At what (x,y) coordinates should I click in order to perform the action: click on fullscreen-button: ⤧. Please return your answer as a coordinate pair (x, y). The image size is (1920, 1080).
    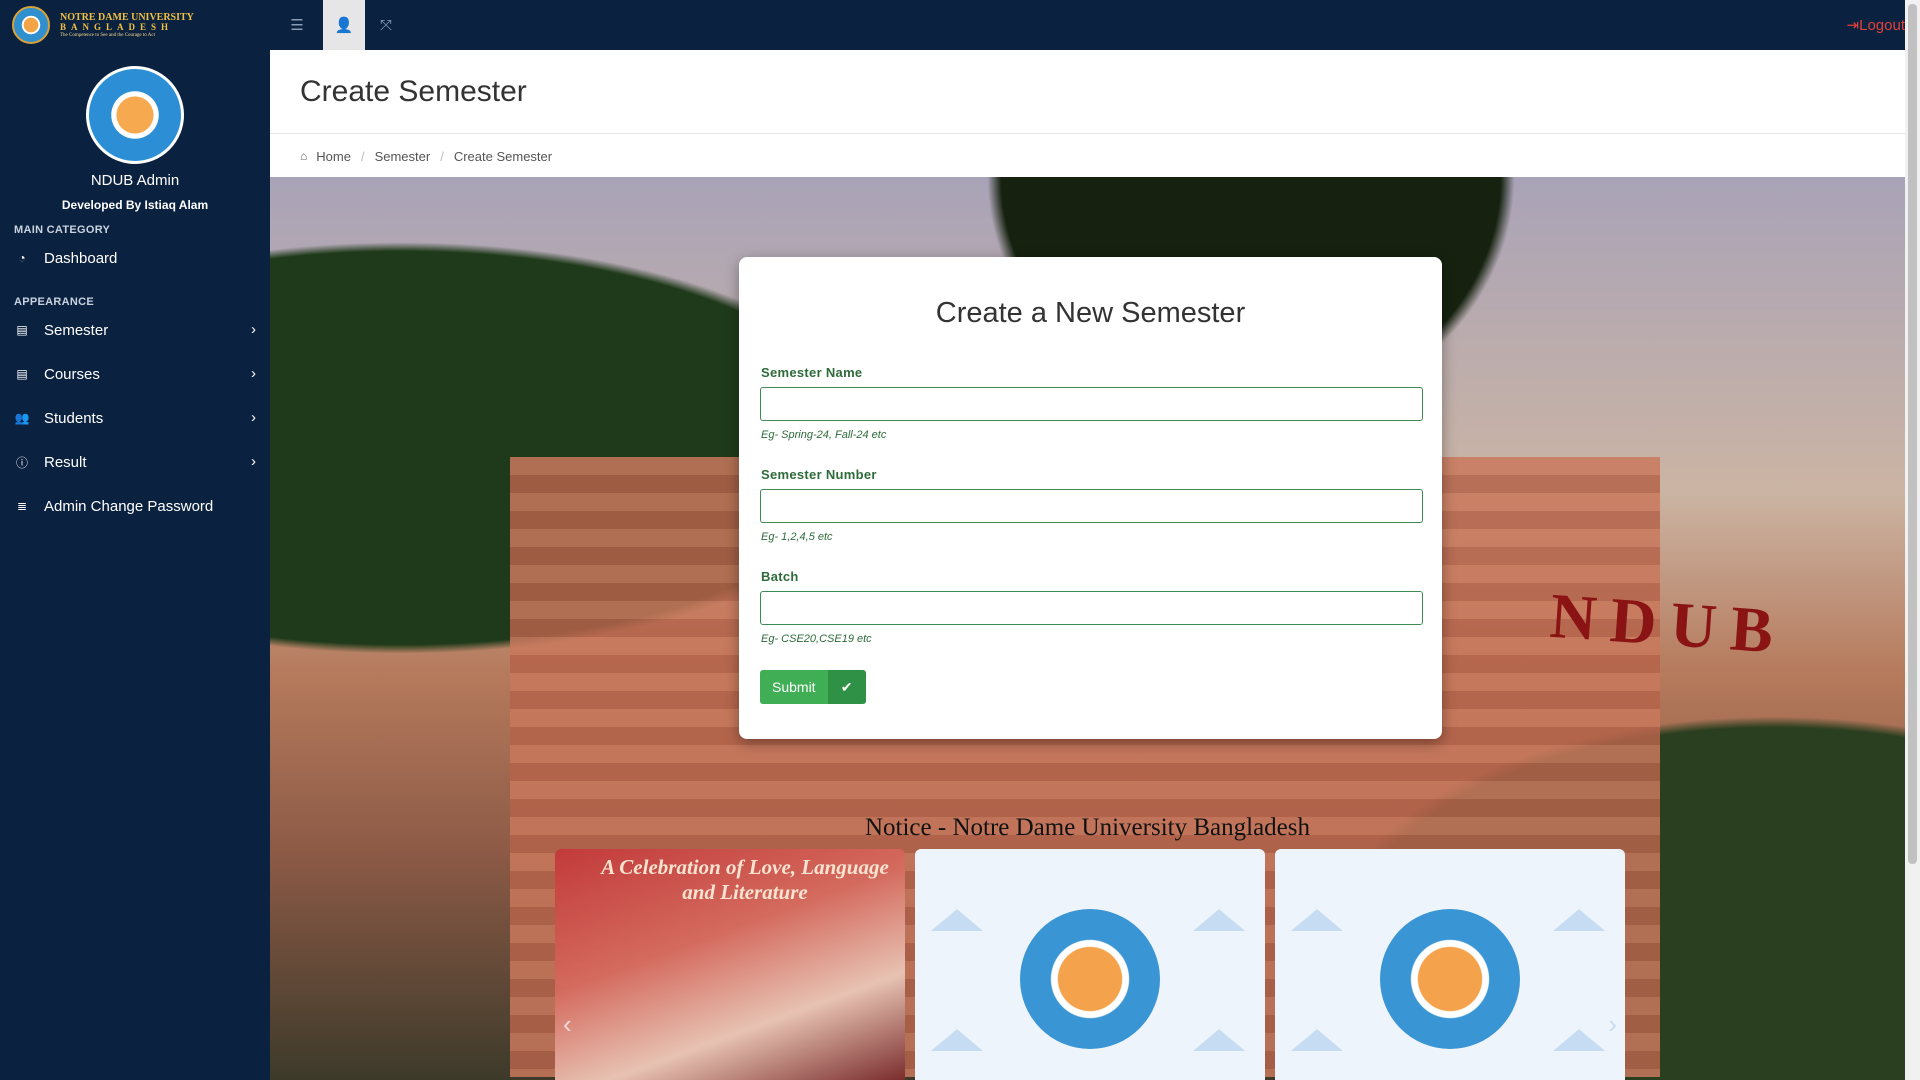
    Looking at the image, I should click on (386, 25).